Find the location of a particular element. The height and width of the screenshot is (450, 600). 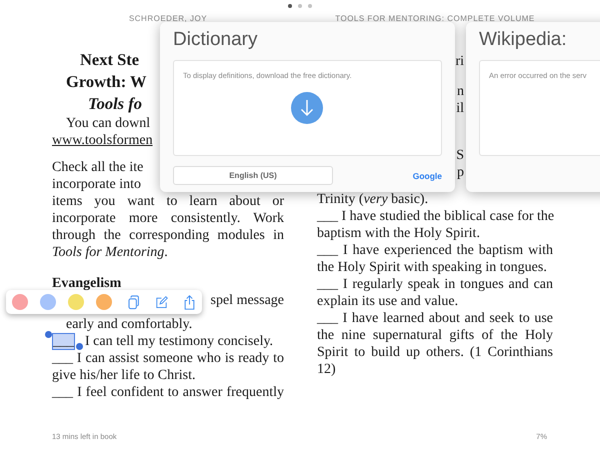

web-link: www.toolsformen is located at coordinates (102, 140).